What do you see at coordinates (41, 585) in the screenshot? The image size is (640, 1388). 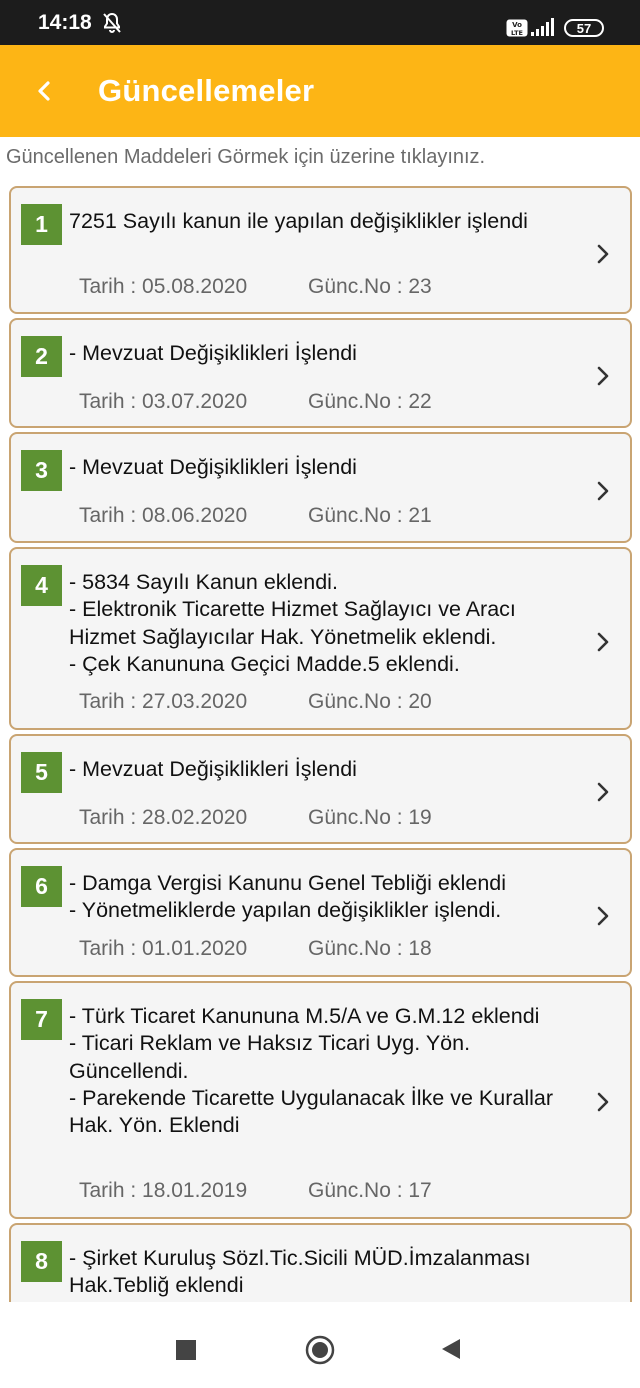 I see `update-number-badge: 4` at bounding box center [41, 585].